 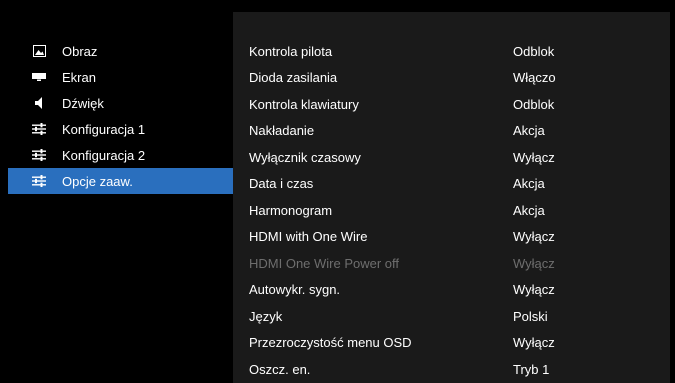 I want to click on menu-item-label: Dźwięk, so click(x=83, y=103).